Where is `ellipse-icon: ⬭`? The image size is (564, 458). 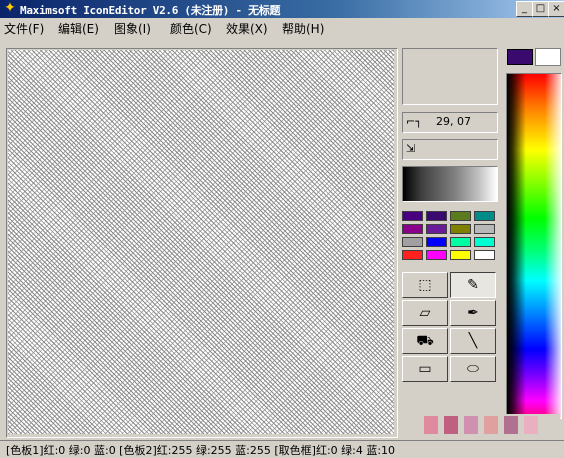
ellipse-icon: ⬭ is located at coordinates (473, 369).